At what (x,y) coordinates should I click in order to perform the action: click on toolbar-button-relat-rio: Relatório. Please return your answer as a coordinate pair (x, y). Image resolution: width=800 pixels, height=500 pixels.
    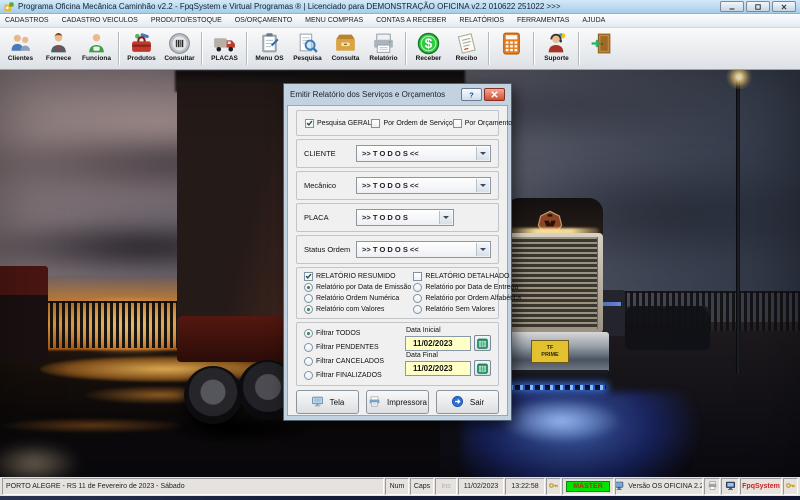
    Looking at the image, I should click on (383, 48).